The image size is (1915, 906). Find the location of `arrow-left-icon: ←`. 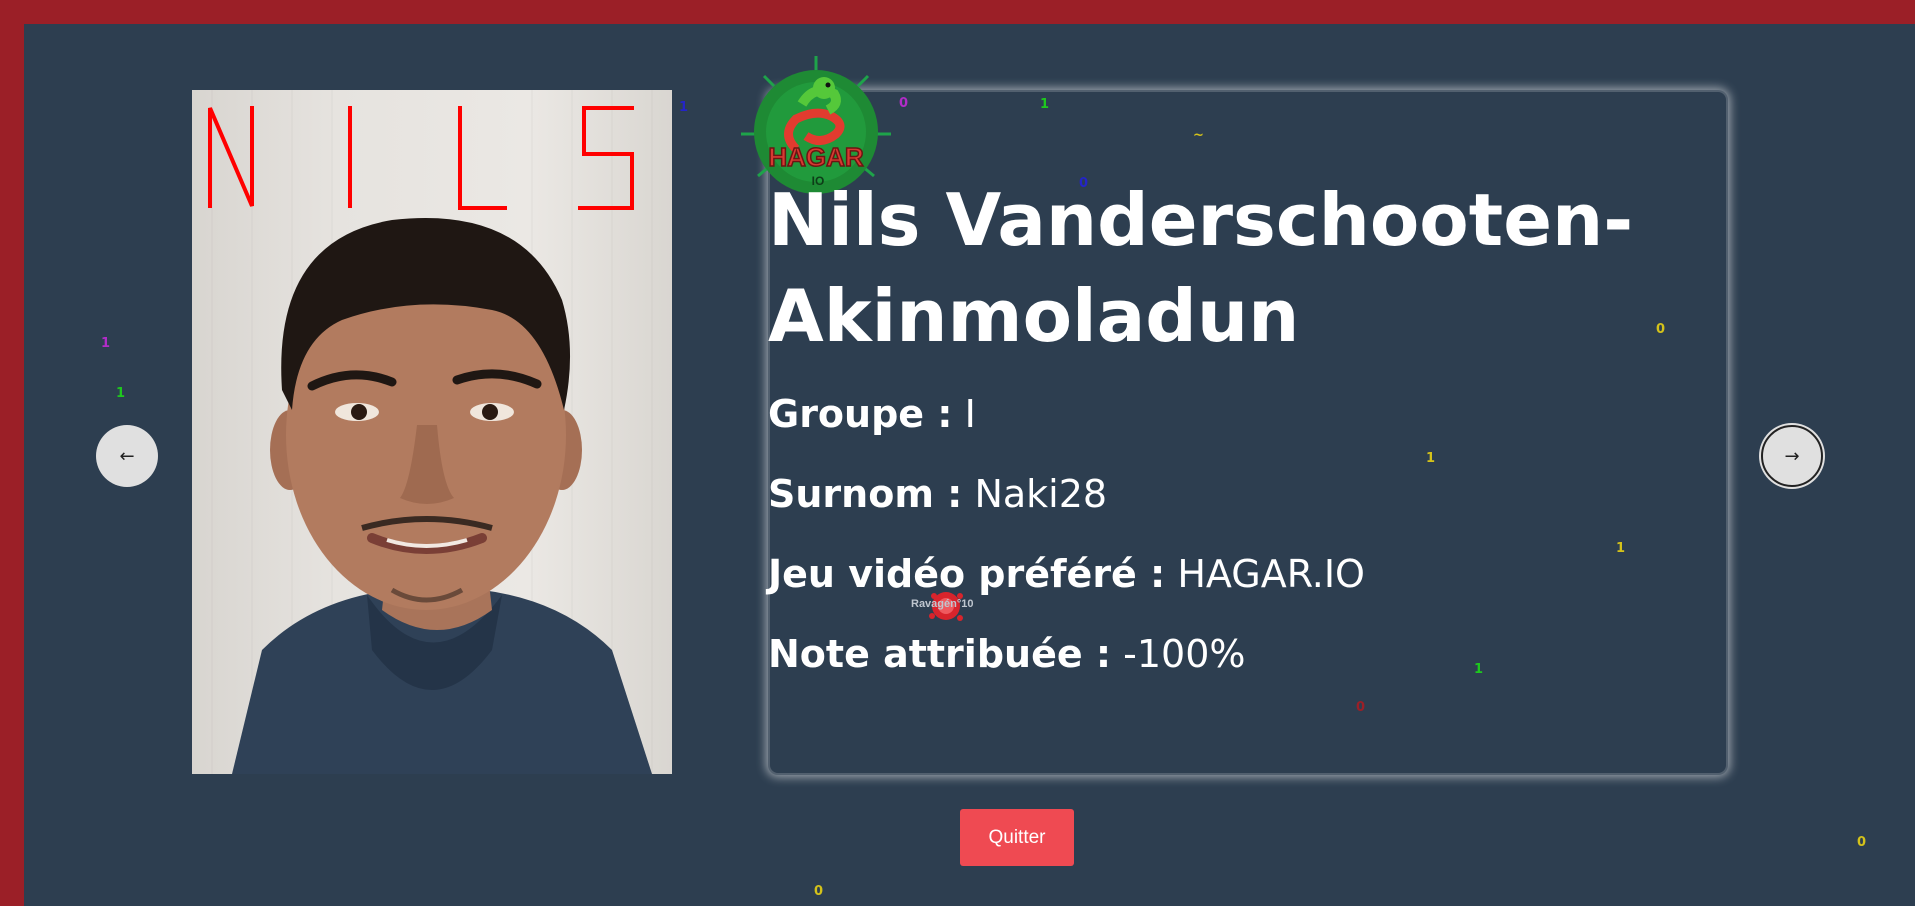

arrow-left-icon: ← is located at coordinates (127, 456).